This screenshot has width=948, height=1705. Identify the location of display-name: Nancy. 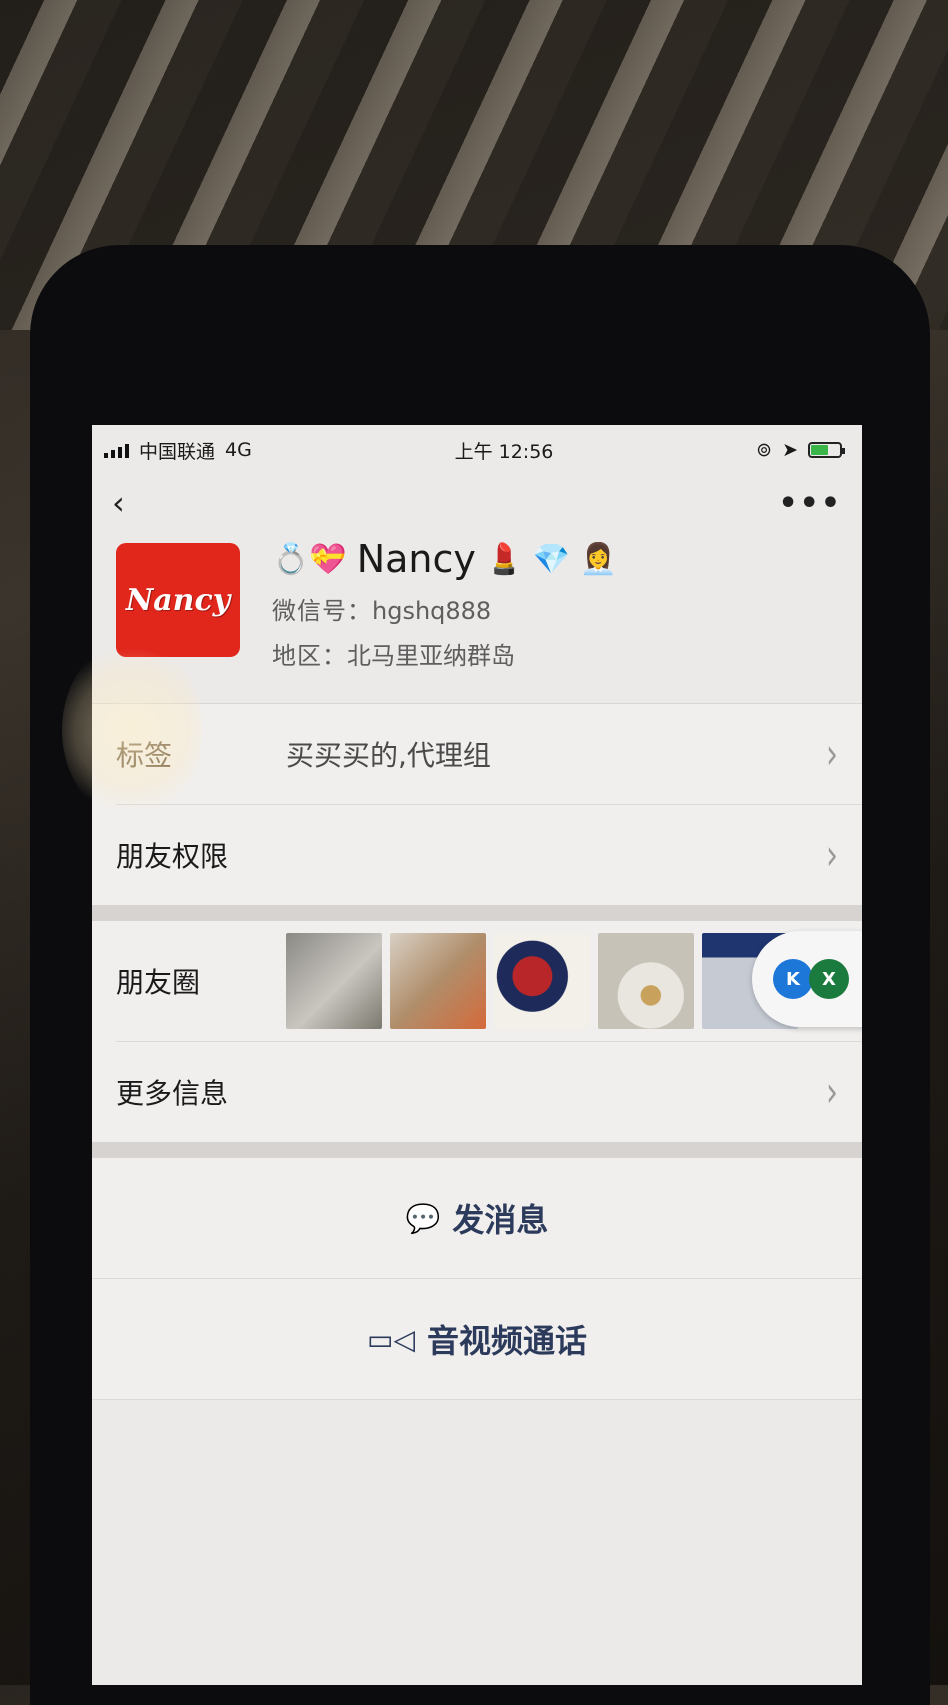
(416, 559).